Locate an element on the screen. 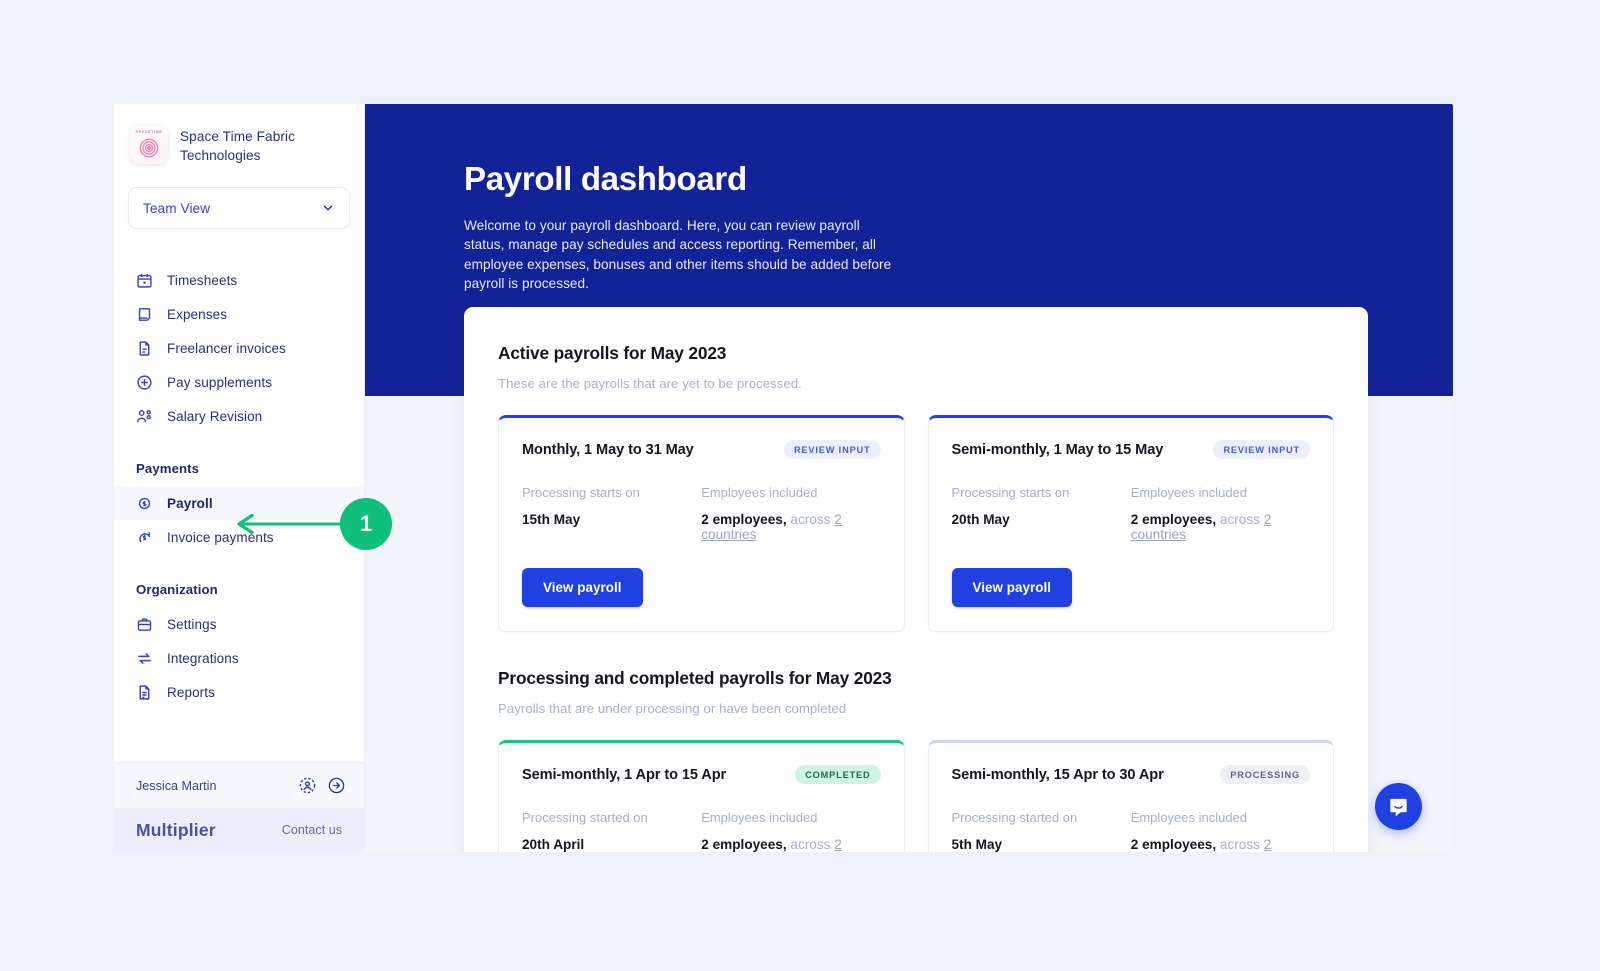 This screenshot has width=1600, height=971. logo-wordmark: SPACETIME is located at coordinates (149, 132).